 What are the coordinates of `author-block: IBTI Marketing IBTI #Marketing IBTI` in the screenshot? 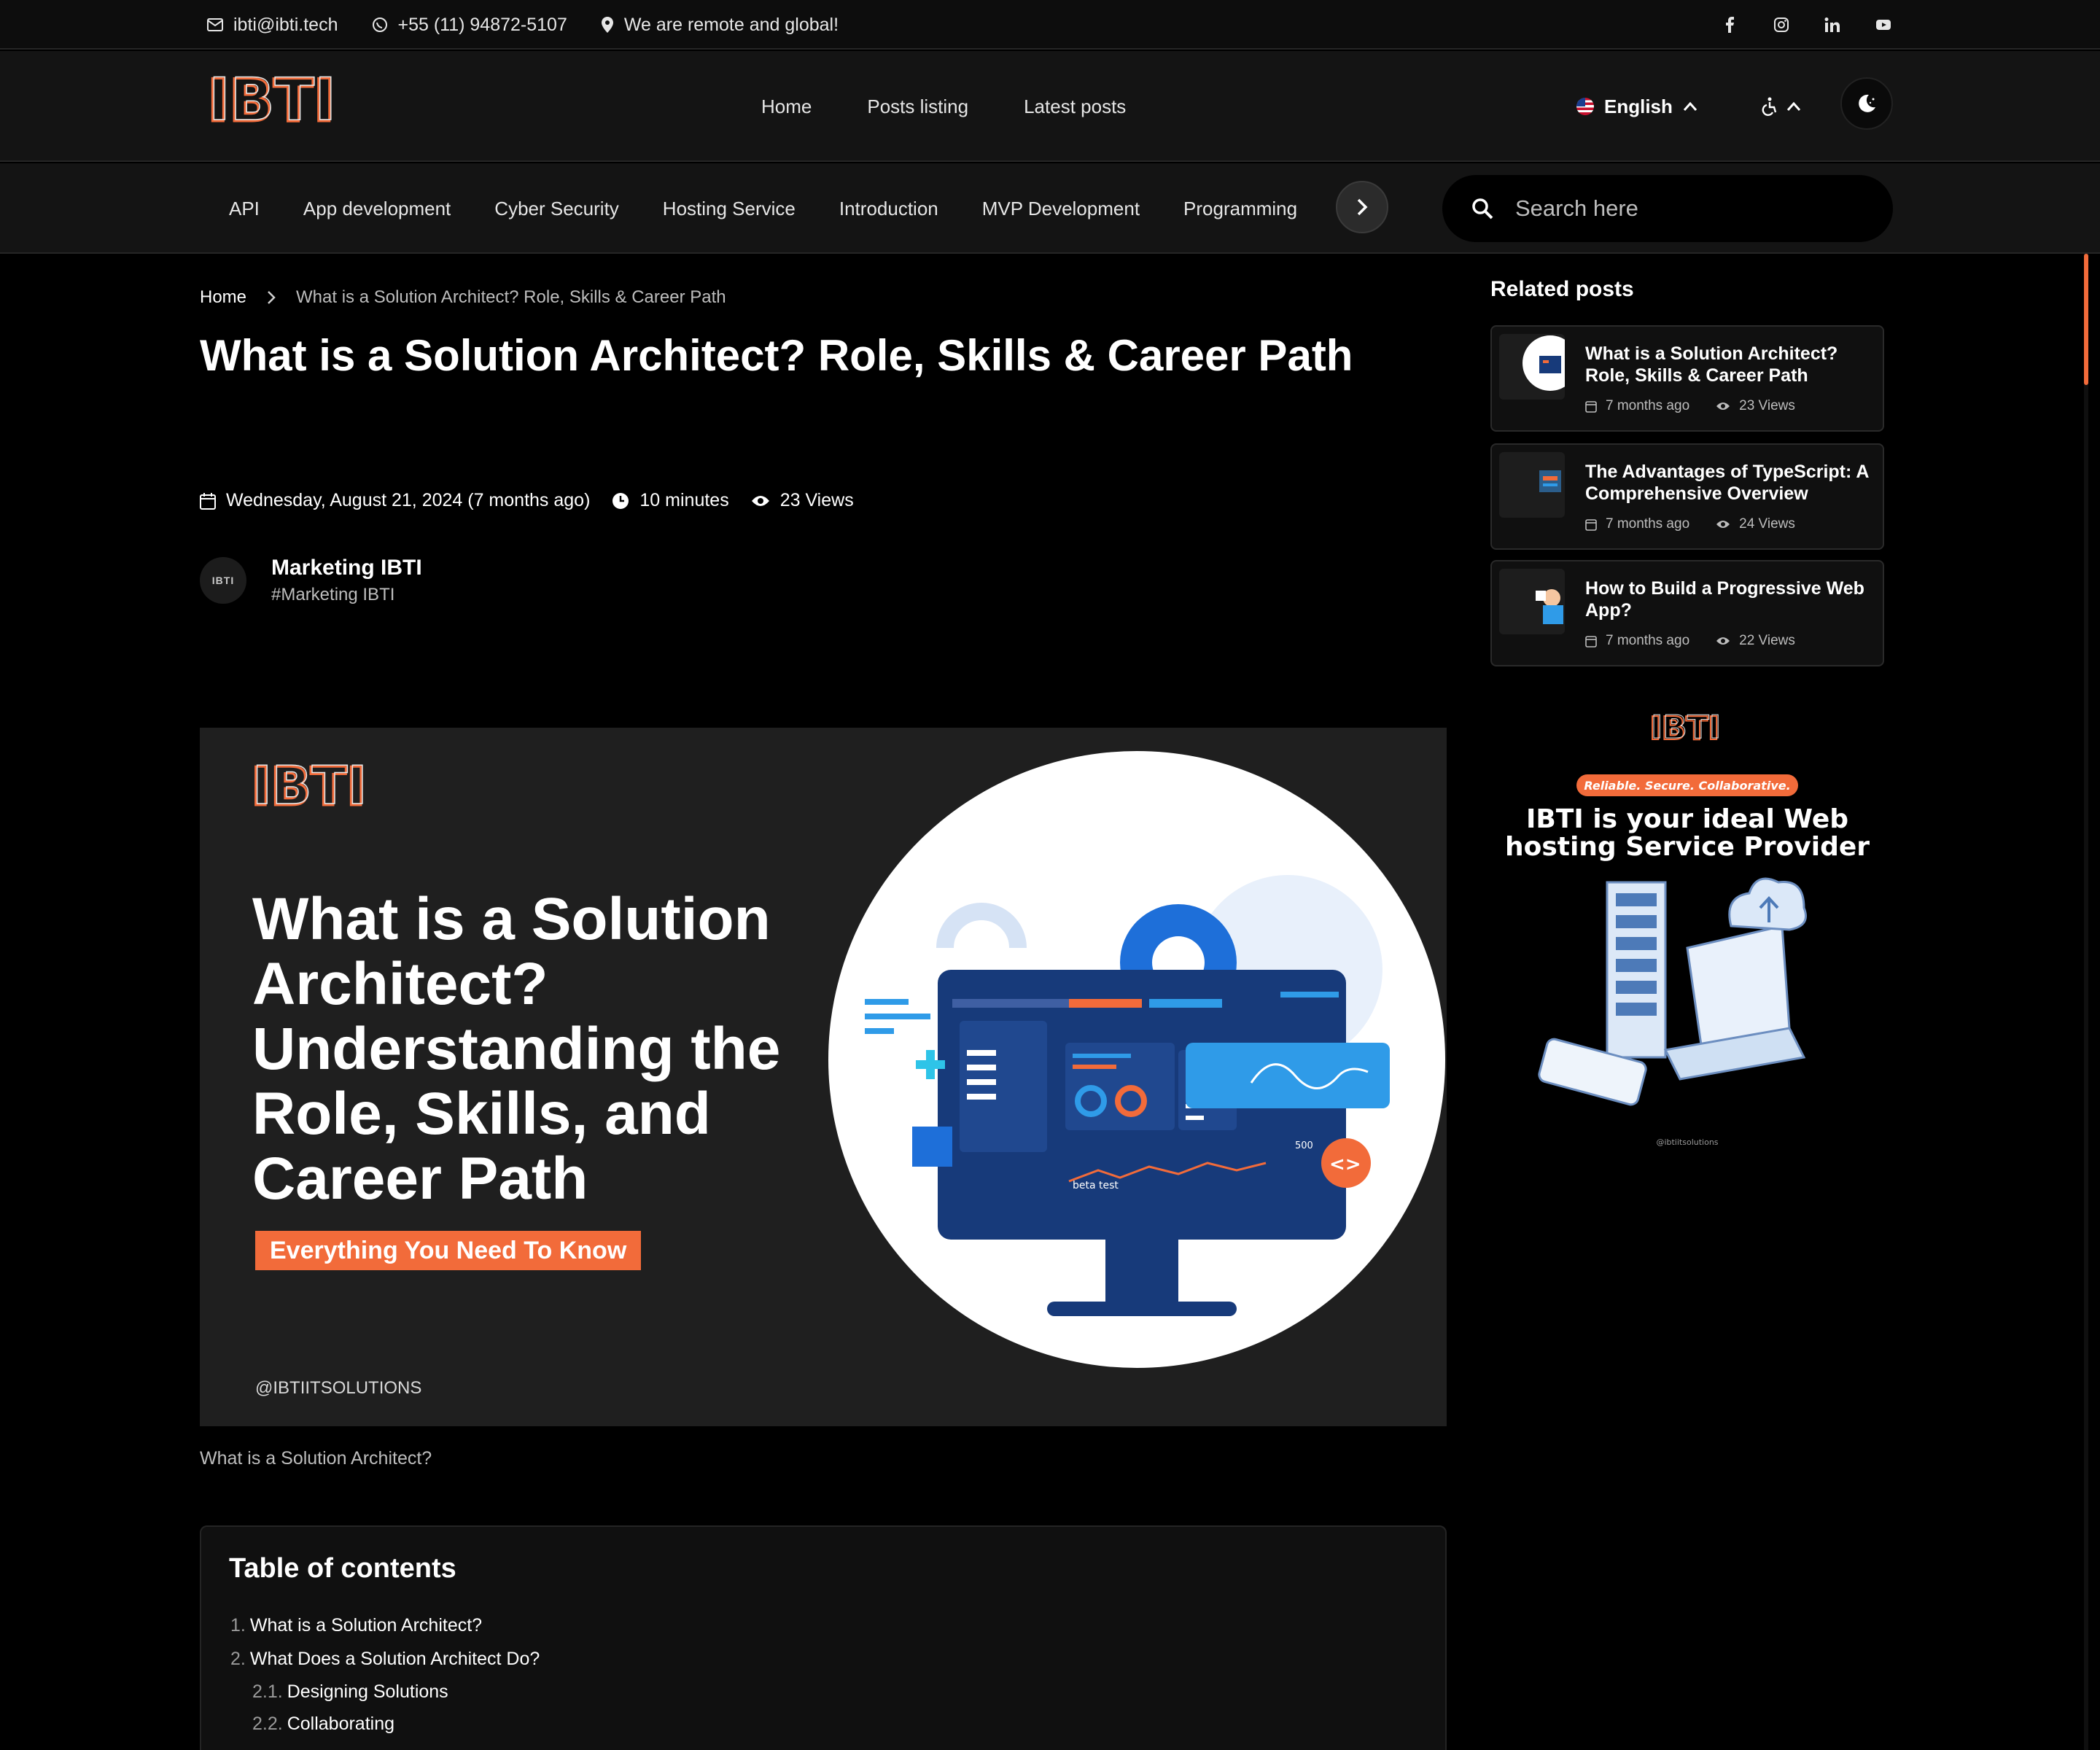 It's located at (311, 580).